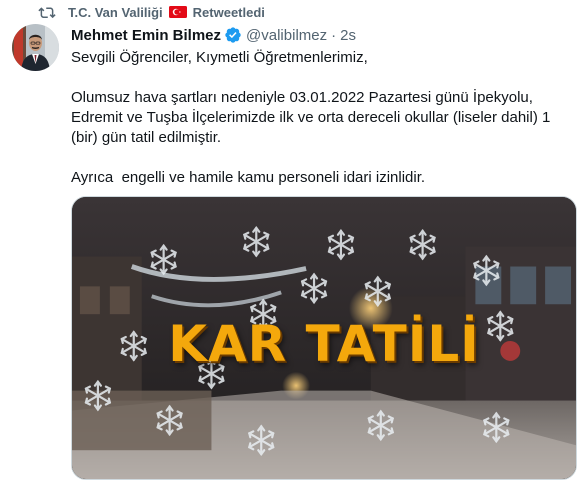 This screenshot has width=587, height=485. Describe the element at coordinates (348, 35) in the screenshot. I see `tweet-timestamp: 2s` at that location.